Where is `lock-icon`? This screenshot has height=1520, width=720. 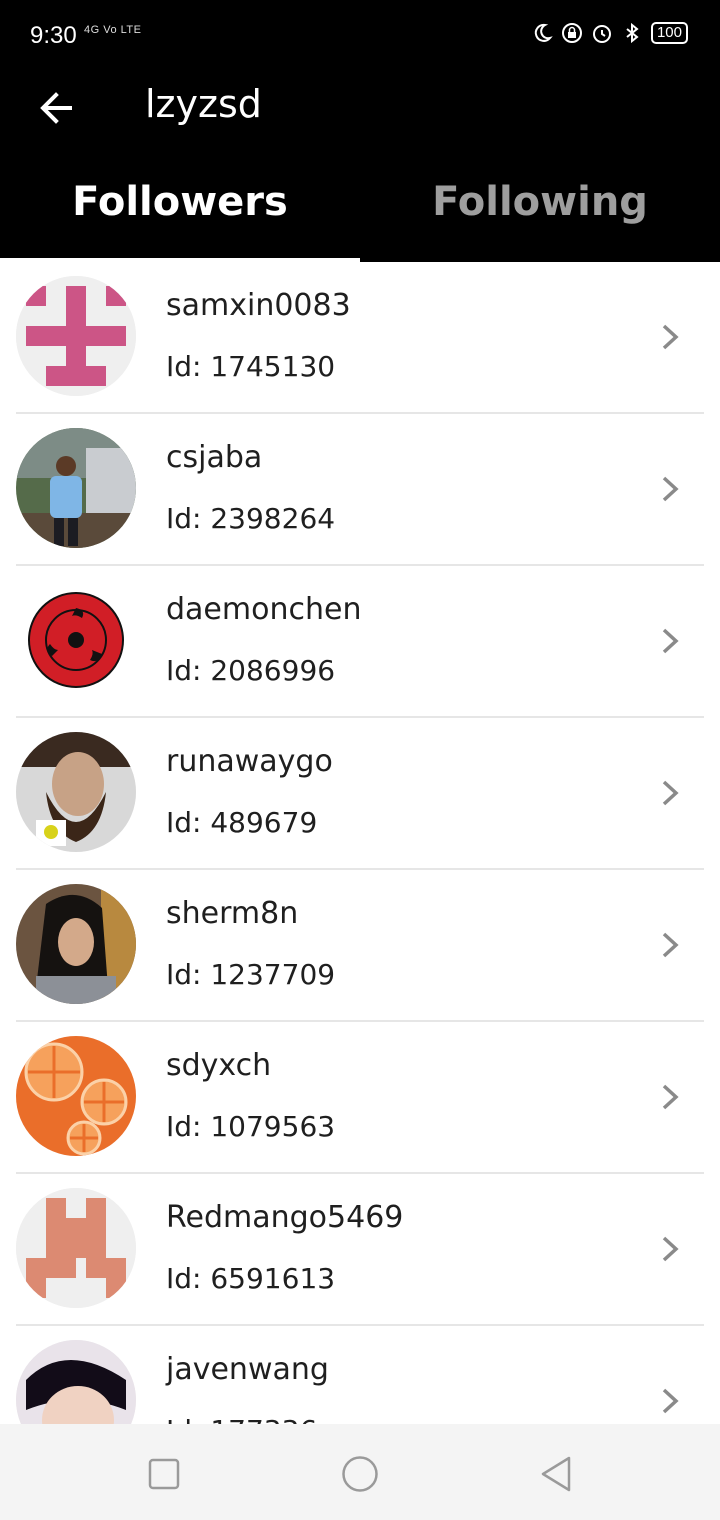 lock-icon is located at coordinates (571, 33).